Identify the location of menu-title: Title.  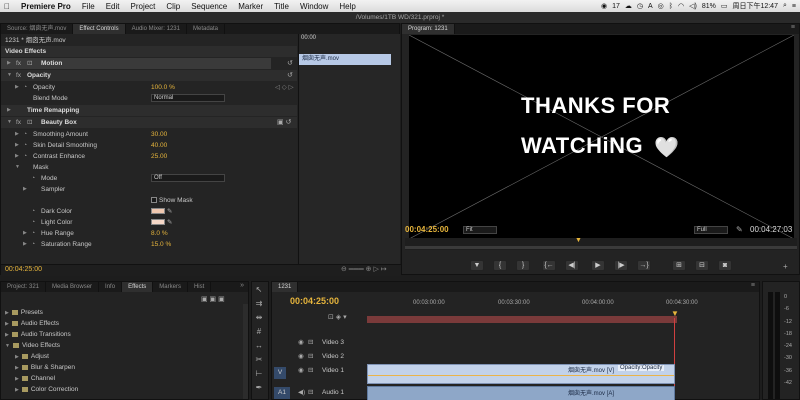
(281, 6).